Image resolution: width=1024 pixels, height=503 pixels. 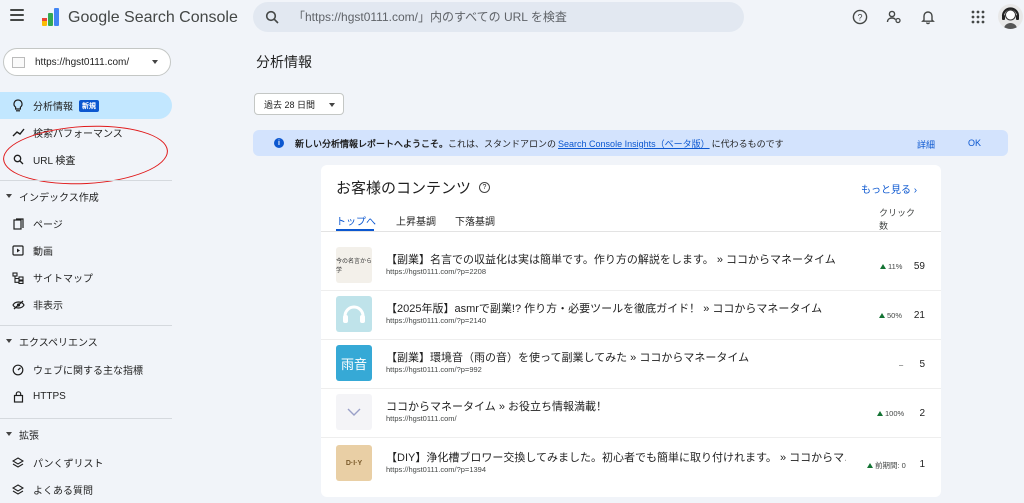 What do you see at coordinates (897, 220) in the screenshot?
I see `clicks-column-header: クリック 数` at bounding box center [897, 220].